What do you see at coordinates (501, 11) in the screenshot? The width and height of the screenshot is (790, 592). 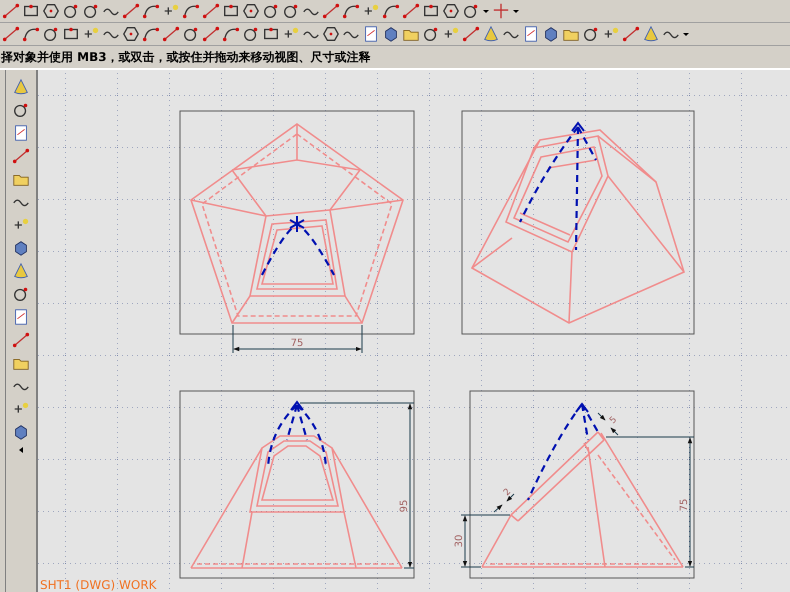 I see `crosshair-icon` at bounding box center [501, 11].